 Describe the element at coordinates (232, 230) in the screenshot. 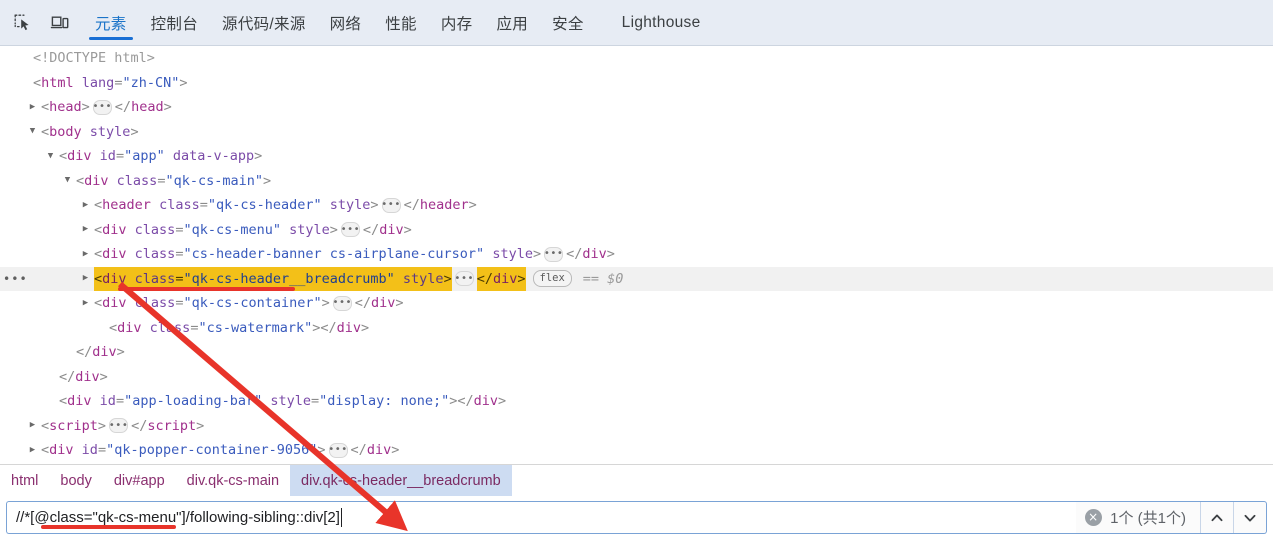

I see `attrval-qk-cs-menu: "qk-cs-menu"` at that location.